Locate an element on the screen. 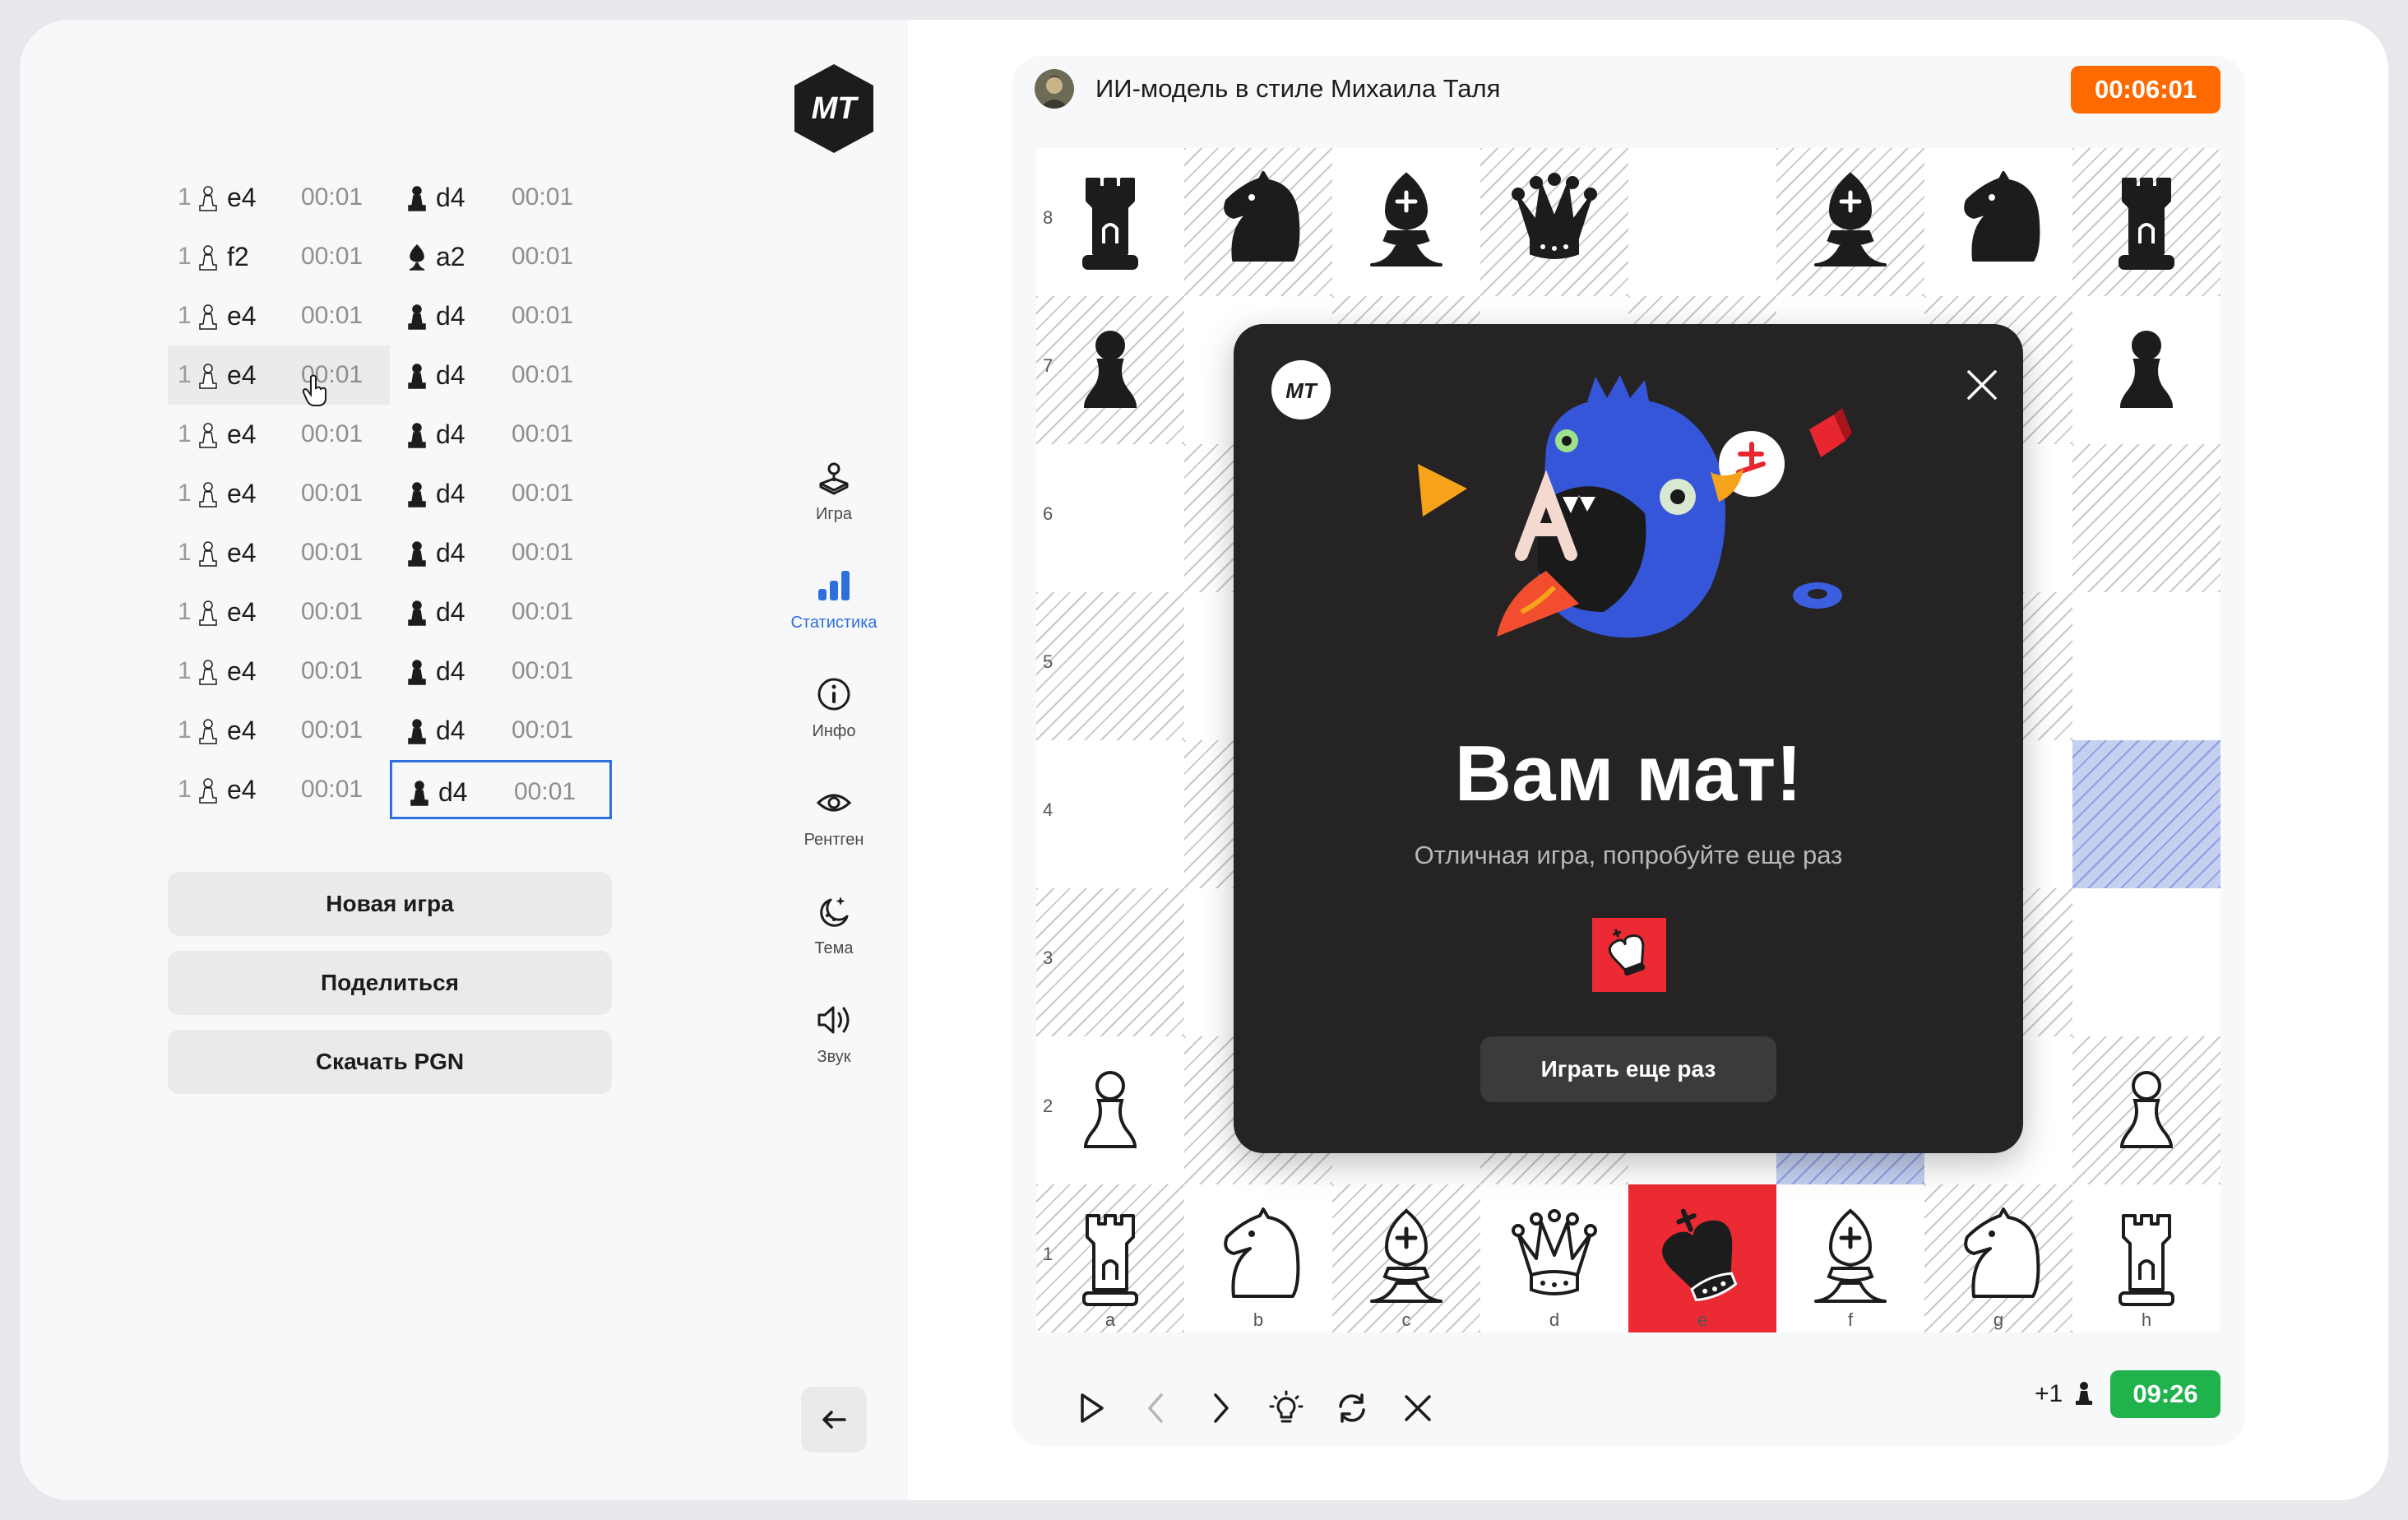  king-black-icon is located at coordinates (1702, 1258).